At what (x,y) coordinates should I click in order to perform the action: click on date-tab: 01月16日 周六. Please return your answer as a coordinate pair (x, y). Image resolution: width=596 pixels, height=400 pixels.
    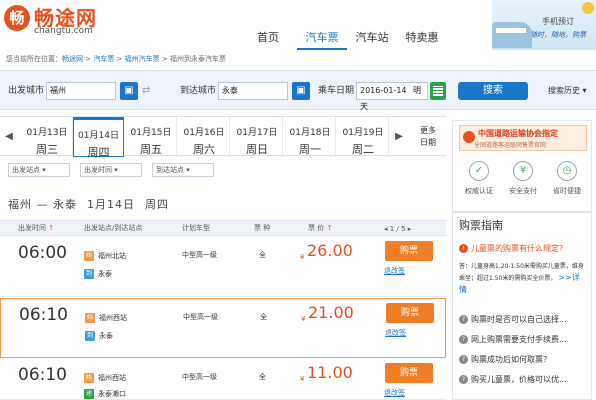
    Looking at the image, I should click on (204, 137).